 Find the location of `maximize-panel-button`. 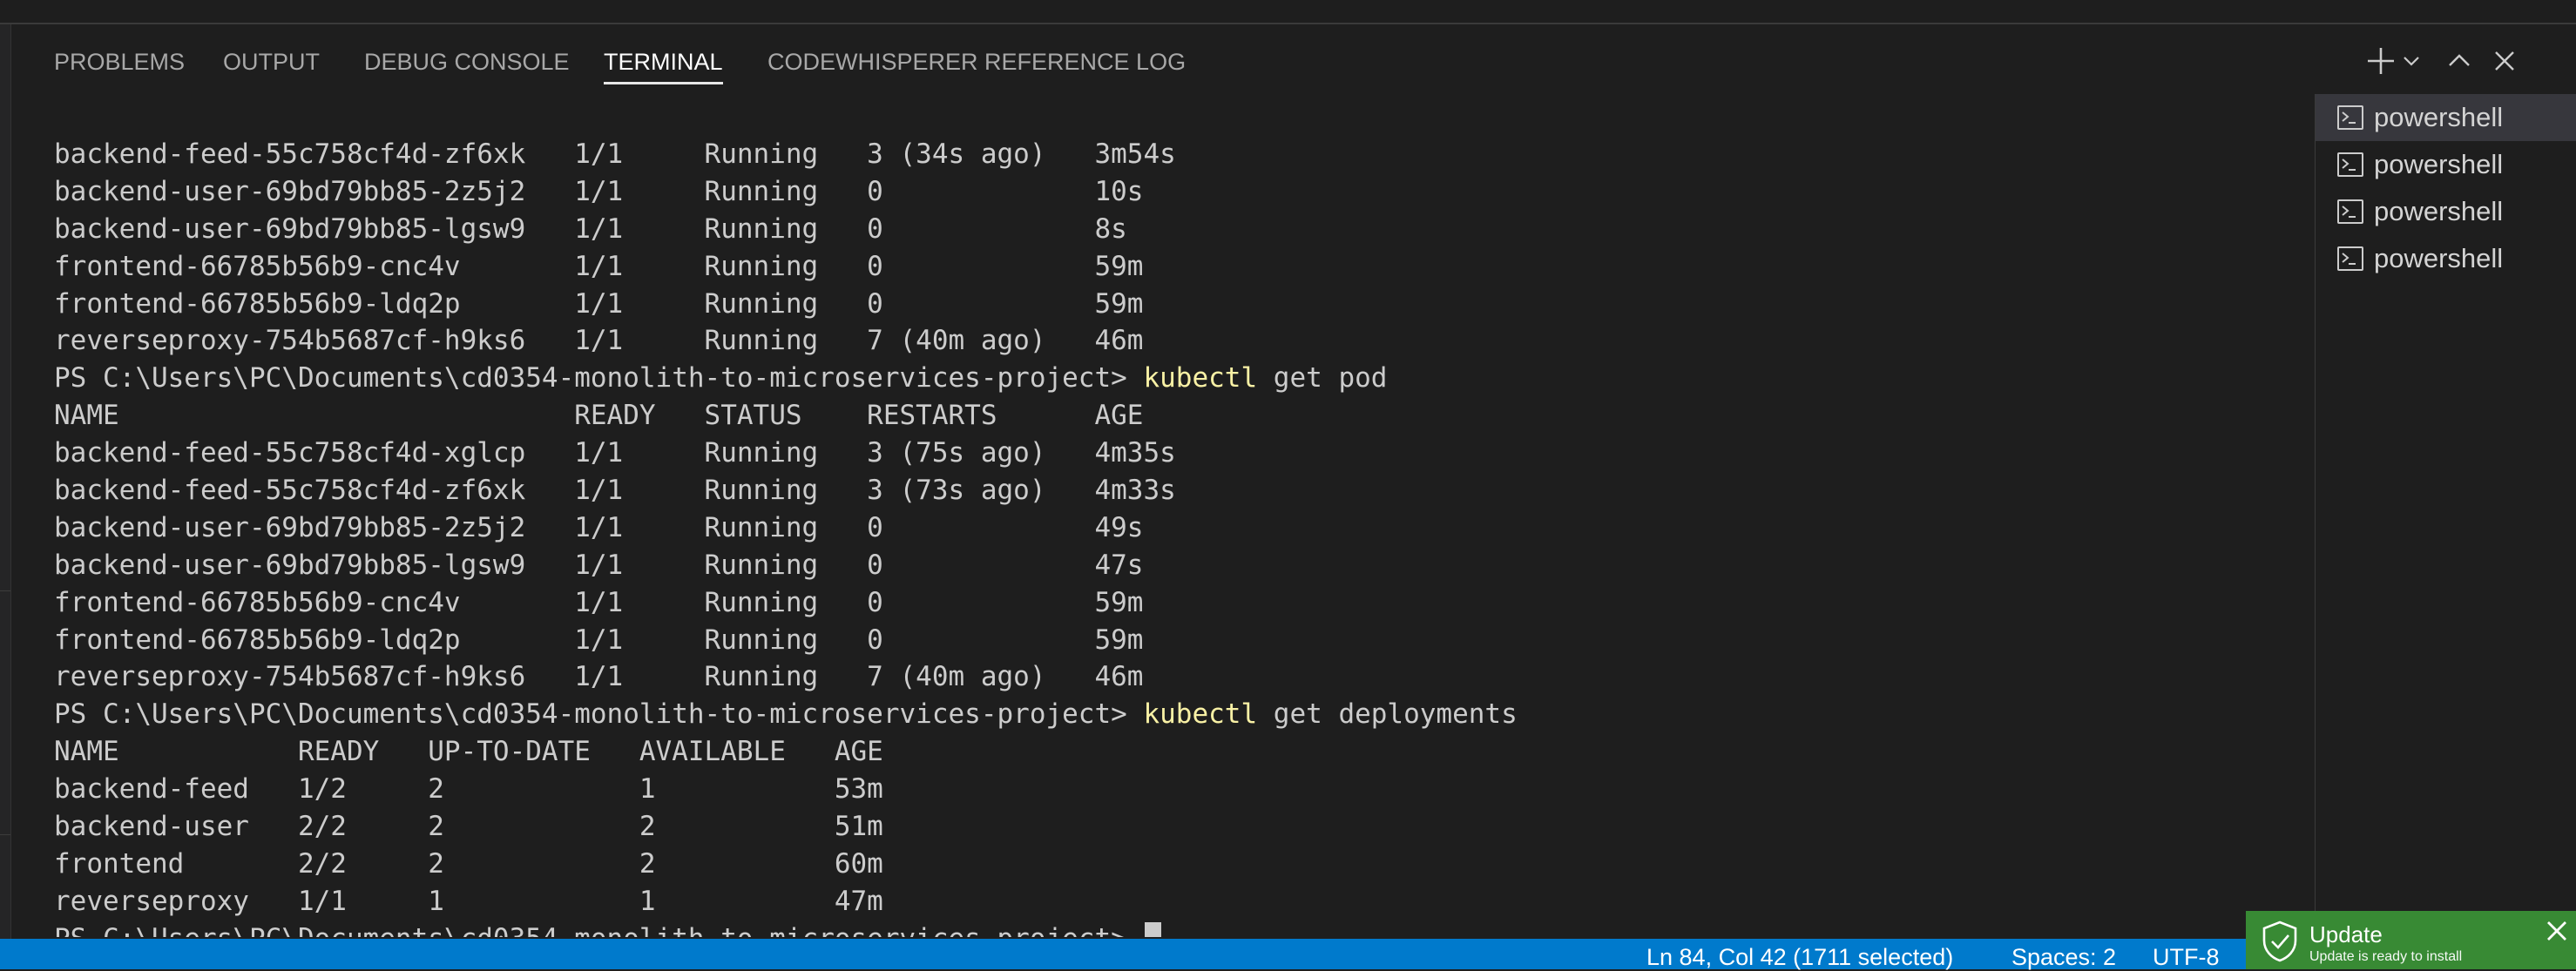

maximize-panel-button is located at coordinates (2459, 61).